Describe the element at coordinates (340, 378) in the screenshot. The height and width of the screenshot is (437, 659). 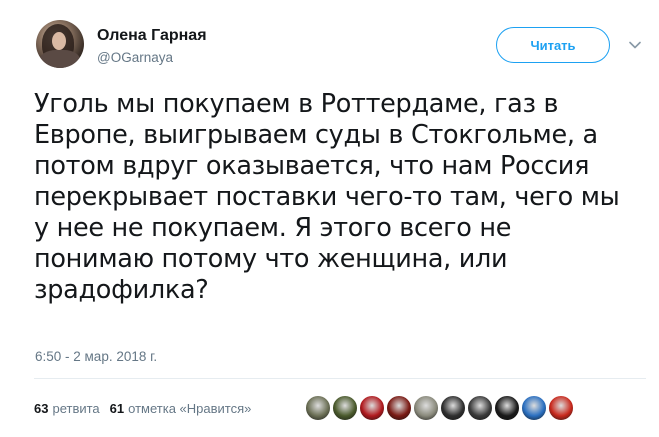
I see `divider` at that location.